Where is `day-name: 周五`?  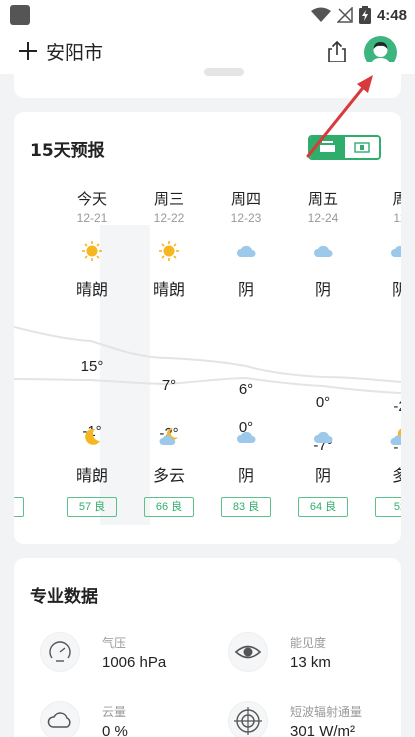
day-name: 周五 is located at coordinates (322, 199).